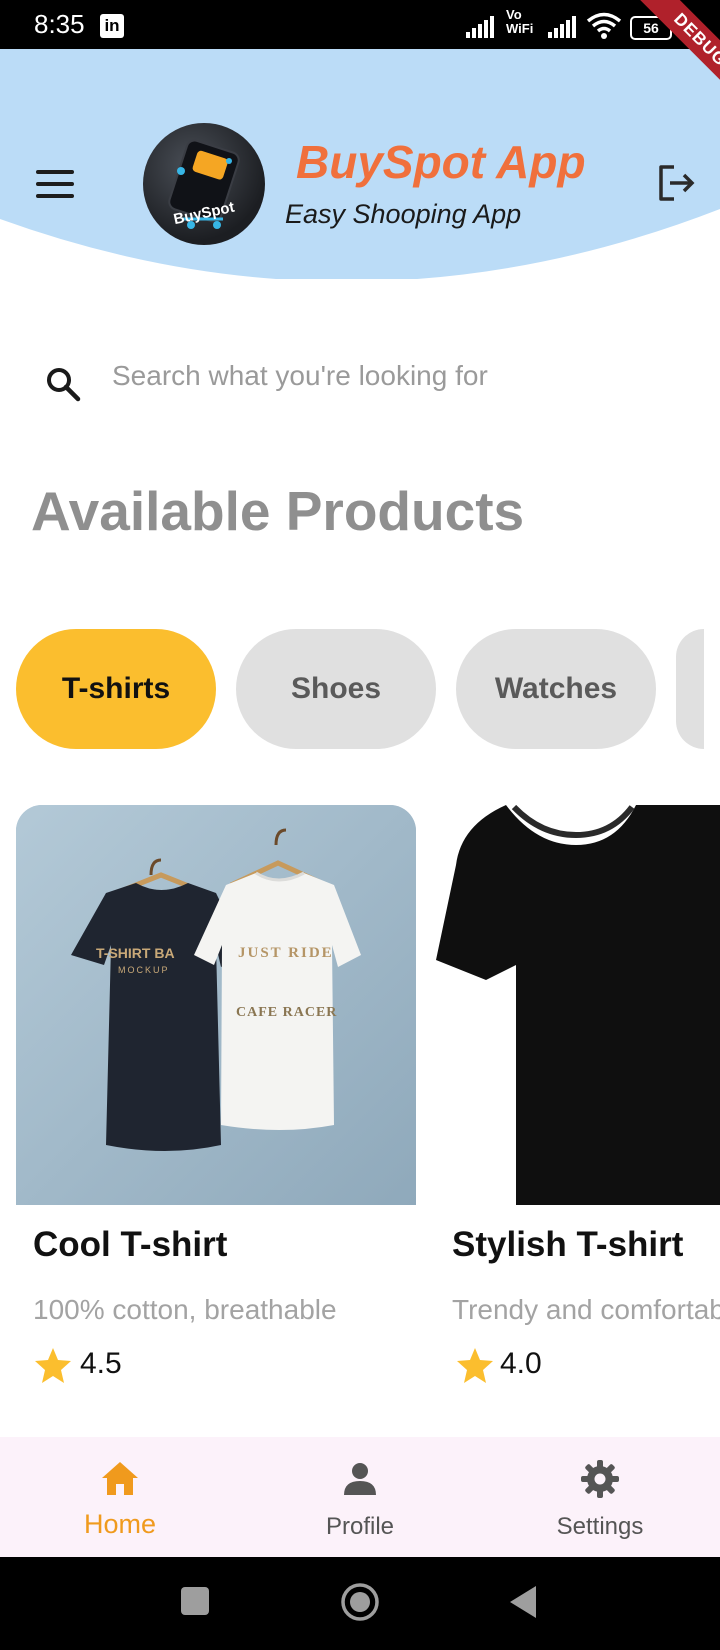  What do you see at coordinates (120, 1497) in the screenshot?
I see `nav-item-home: Home` at bounding box center [120, 1497].